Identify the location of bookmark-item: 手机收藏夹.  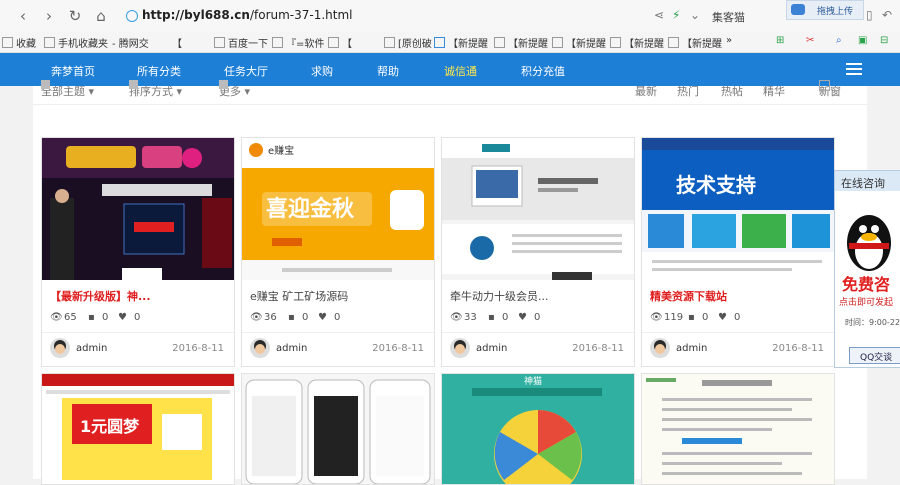
(76, 42).